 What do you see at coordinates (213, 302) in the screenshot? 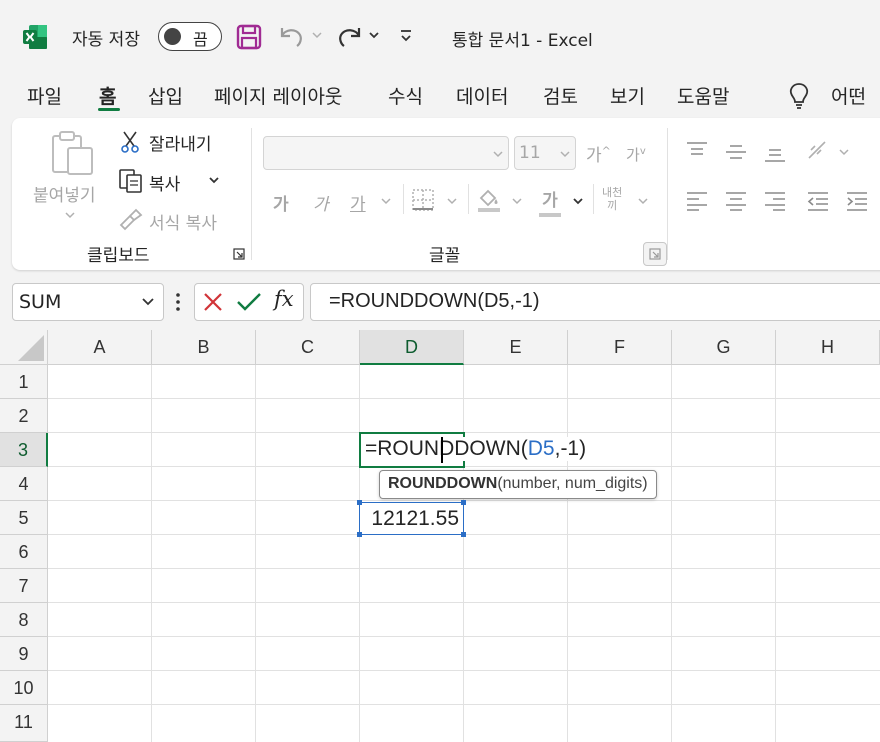
I see `cancel-icon` at bounding box center [213, 302].